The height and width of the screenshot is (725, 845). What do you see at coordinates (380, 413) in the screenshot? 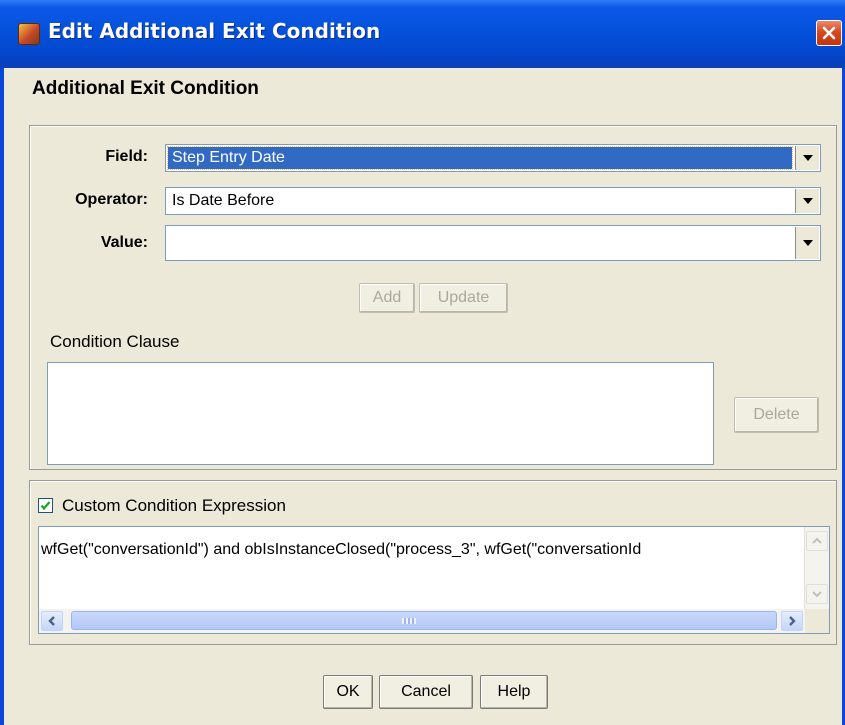
I see `condition-clause-list` at bounding box center [380, 413].